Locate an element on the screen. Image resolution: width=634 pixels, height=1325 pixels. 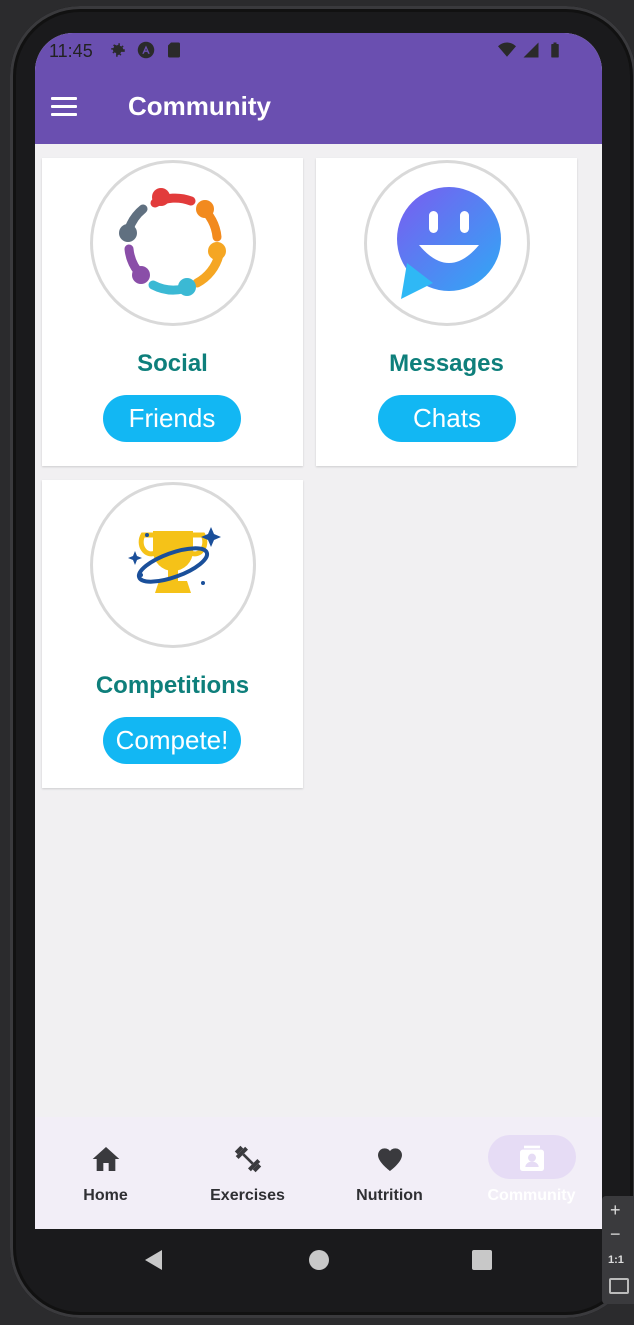
social-image is located at coordinates (173, 243).